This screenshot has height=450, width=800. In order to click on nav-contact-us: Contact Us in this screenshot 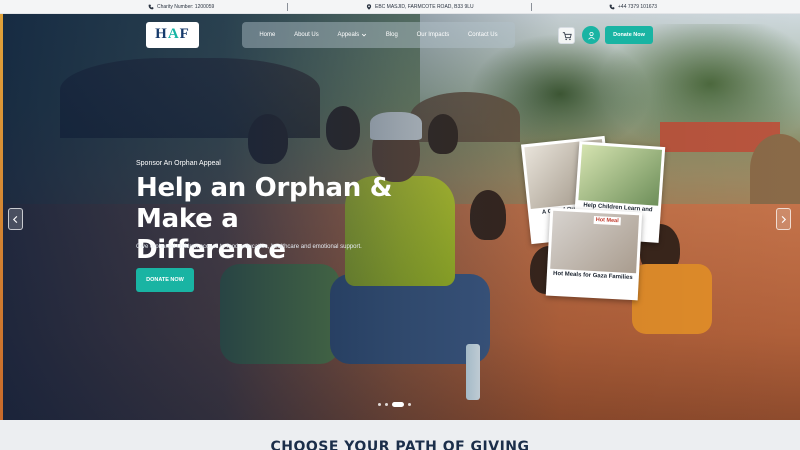, I will do `click(483, 35)`.